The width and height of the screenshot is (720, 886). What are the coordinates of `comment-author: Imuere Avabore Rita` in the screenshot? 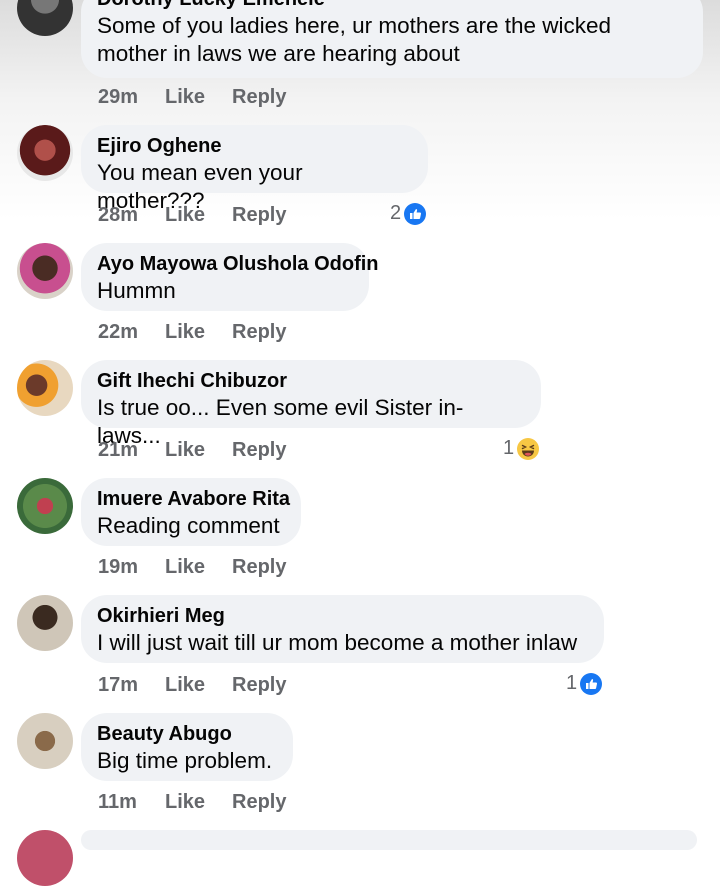 It's located at (193, 499).